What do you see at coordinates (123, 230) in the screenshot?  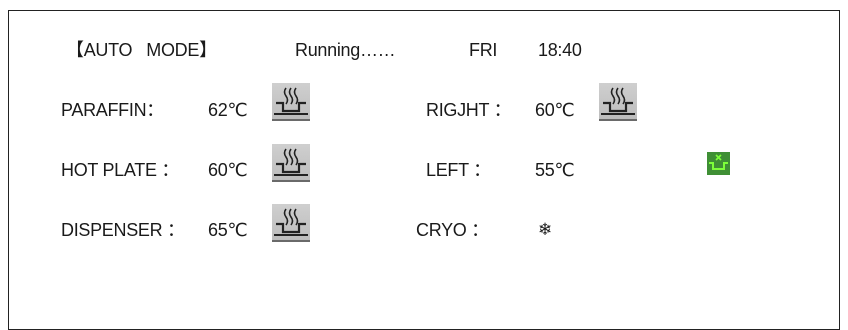 I see `dispenser-label: DISPENSER ：` at bounding box center [123, 230].